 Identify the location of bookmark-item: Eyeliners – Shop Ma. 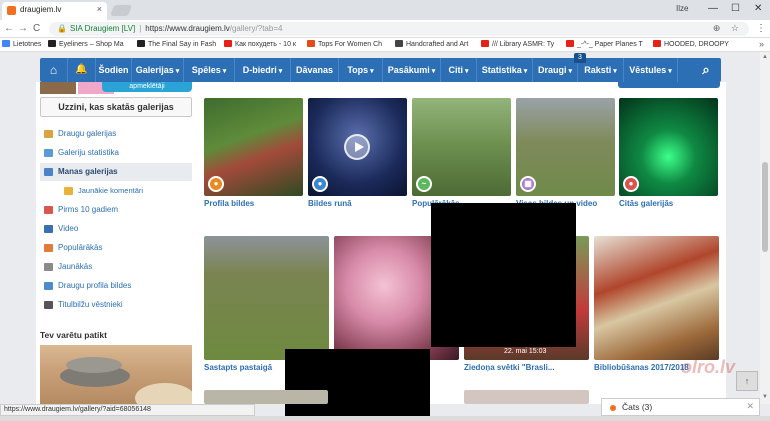
(86, 44).